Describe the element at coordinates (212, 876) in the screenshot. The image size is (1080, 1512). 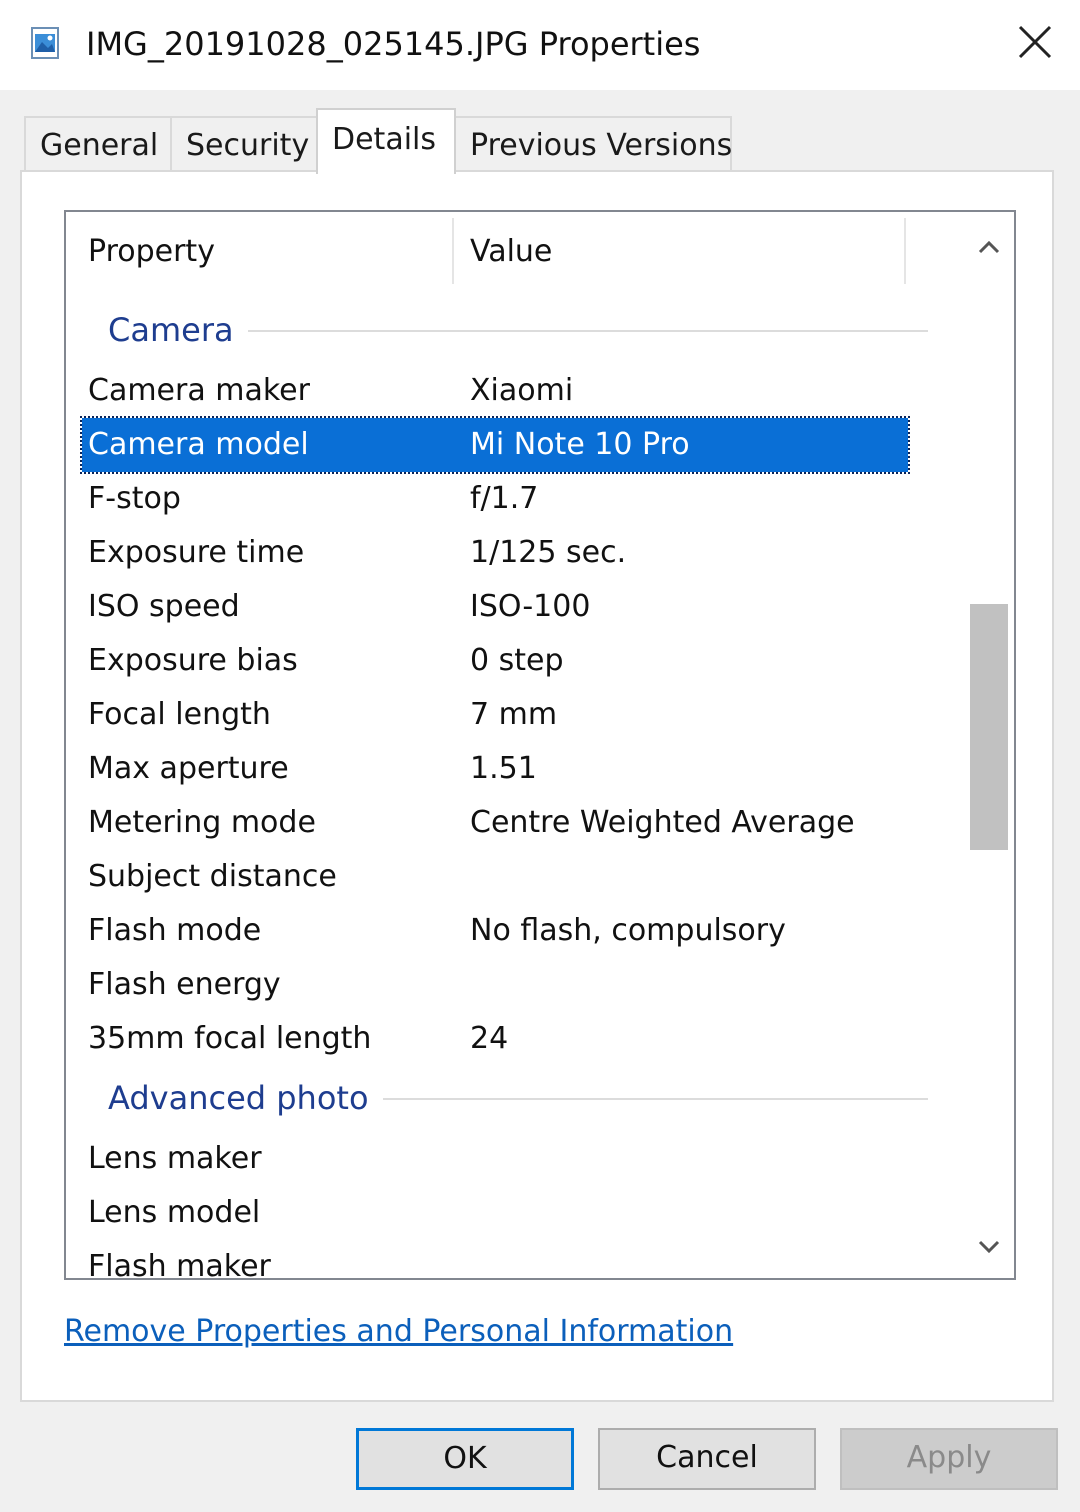
I see `property-name: Subject distance` at that location.